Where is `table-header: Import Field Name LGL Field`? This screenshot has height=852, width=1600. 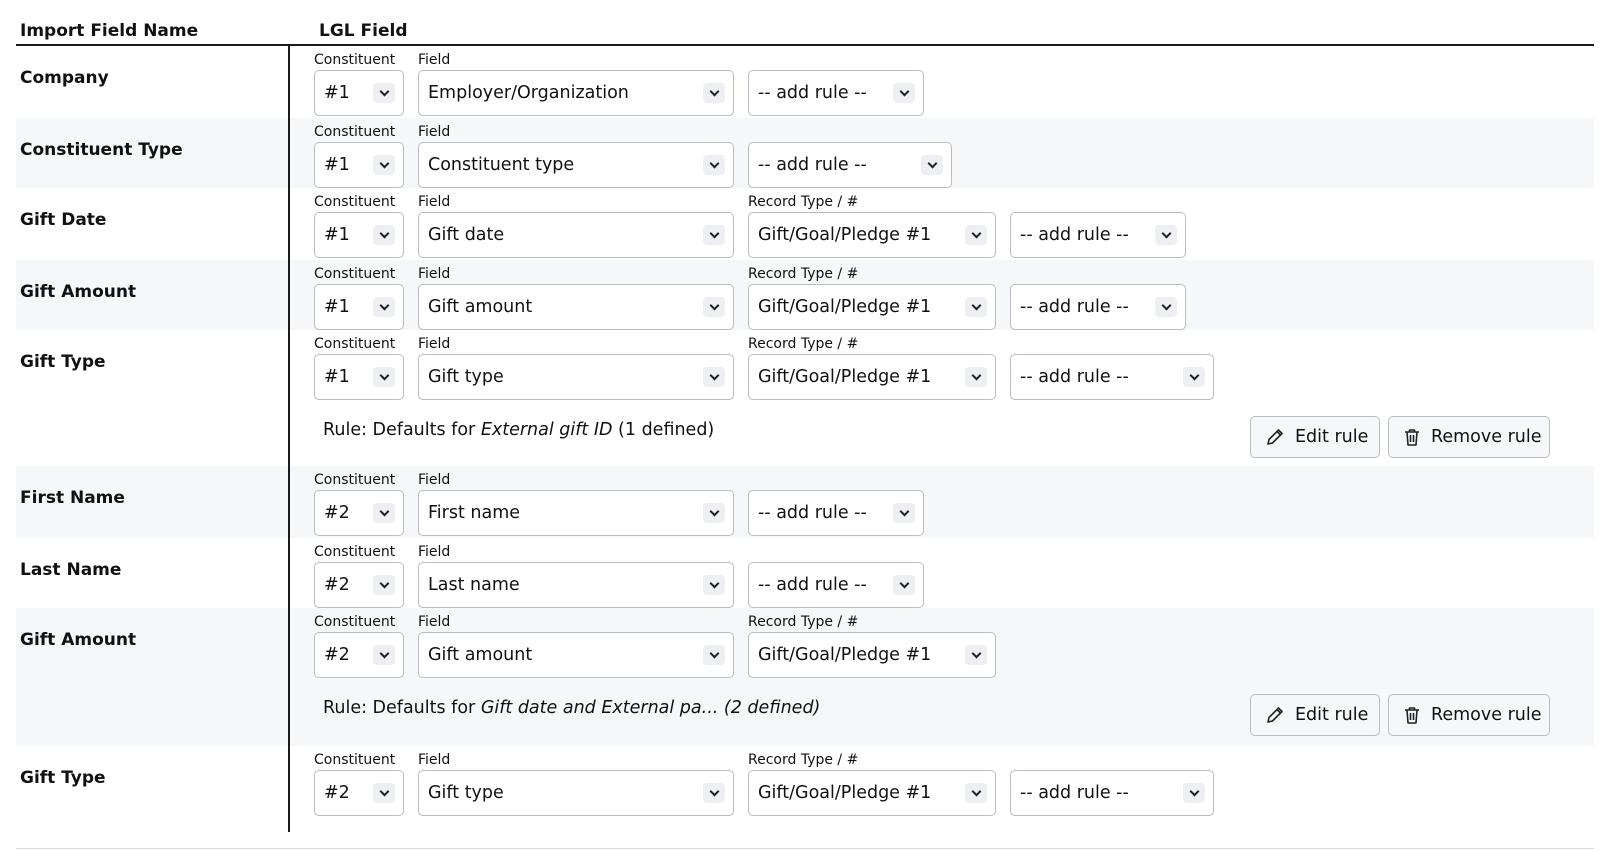
table-header: Import Field Name LGL Field is located at coordinates (805, 32).